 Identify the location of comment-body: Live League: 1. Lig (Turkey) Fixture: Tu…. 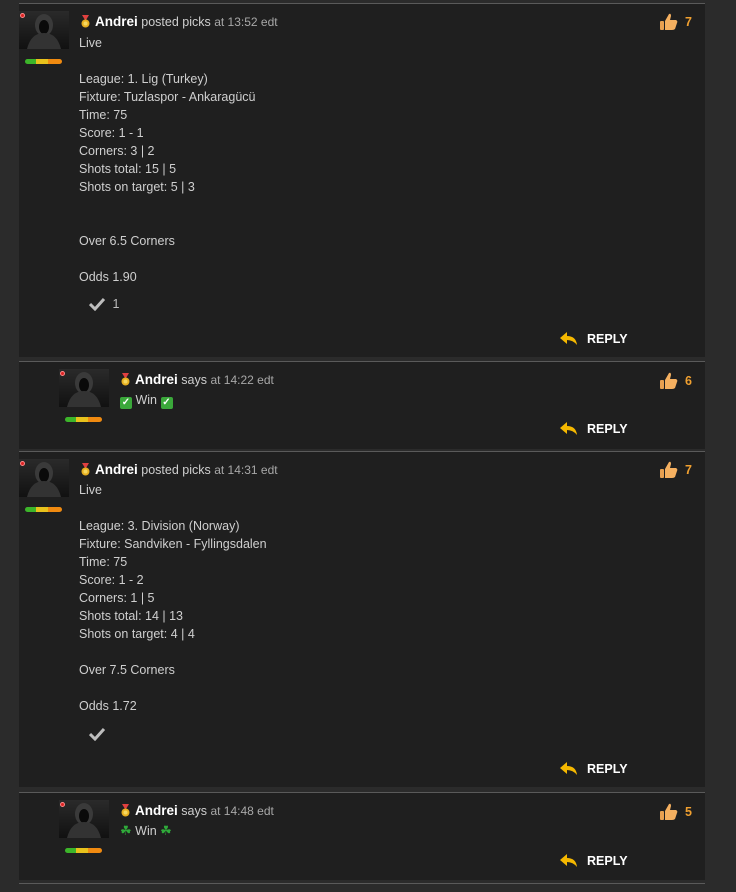
(167, 160).